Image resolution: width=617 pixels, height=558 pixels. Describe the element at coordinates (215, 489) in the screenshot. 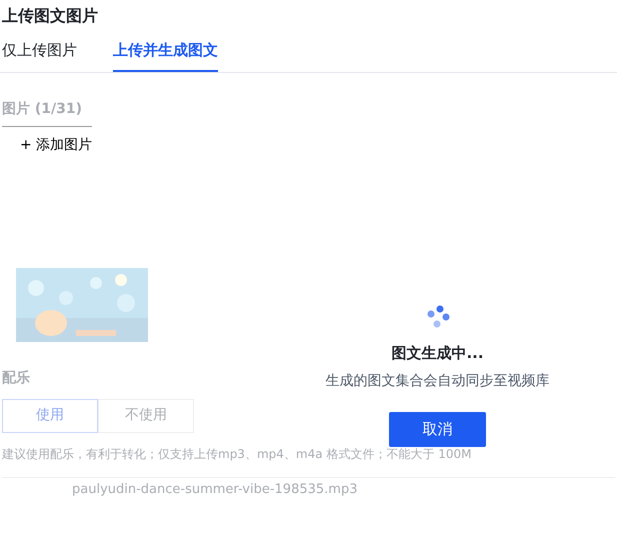

I see `file-name: paulyudin-dance-summer-vibe-198535.mp3` at that location.